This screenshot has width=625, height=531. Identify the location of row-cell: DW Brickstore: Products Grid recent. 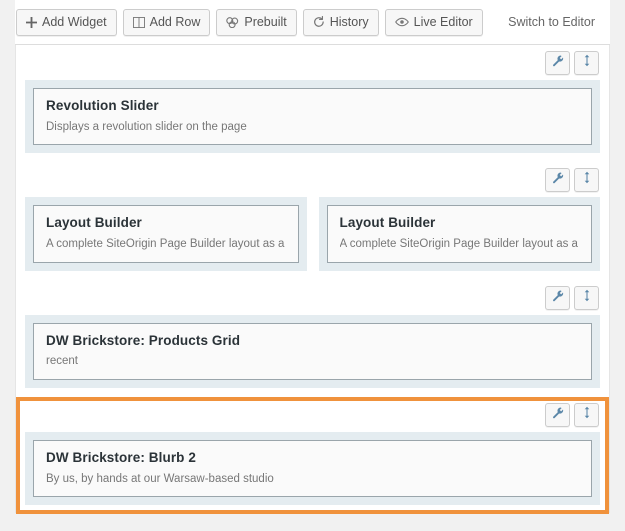
(312, 351).